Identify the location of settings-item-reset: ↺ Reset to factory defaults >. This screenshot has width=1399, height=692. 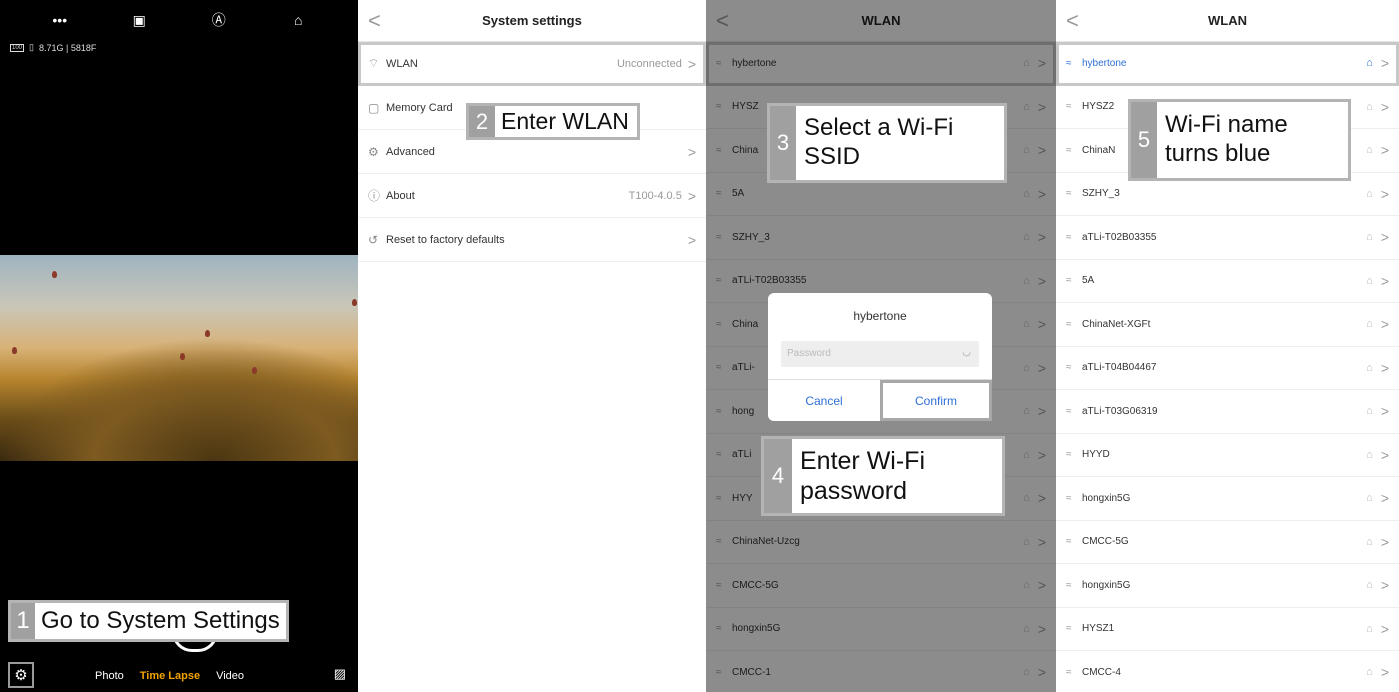
(532, 240).